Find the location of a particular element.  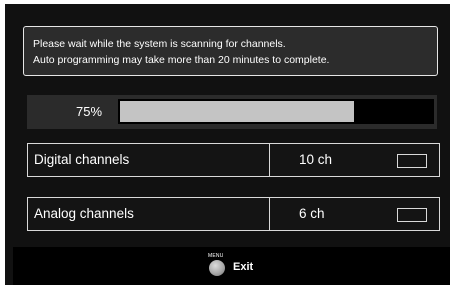

progress-fill is located at coordinates (237, 111).